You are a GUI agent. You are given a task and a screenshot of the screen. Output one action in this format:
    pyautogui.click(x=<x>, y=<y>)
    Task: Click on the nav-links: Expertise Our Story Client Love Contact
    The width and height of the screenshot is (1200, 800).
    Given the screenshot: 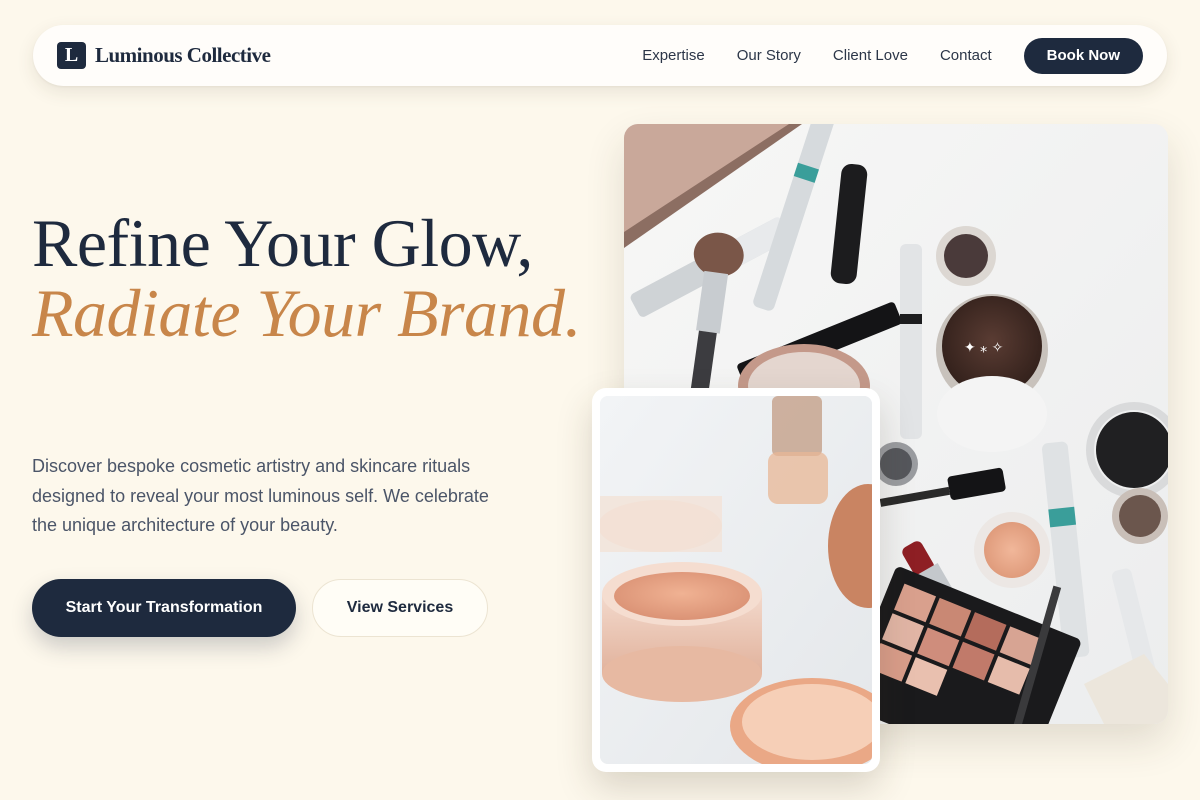 What is the action you would take?
    pyautogui.click(x=816, y=55)
    